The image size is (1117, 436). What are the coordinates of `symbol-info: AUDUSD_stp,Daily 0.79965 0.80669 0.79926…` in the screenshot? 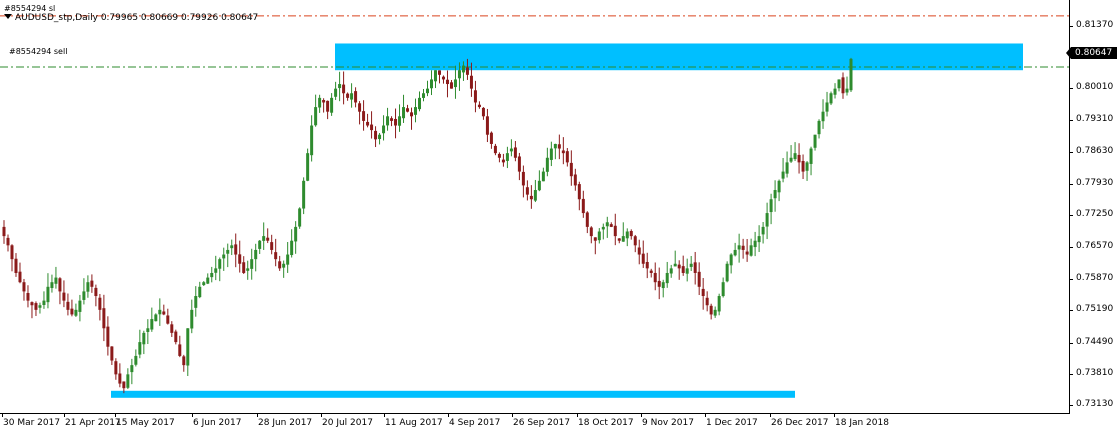 It's located at (137, 18).